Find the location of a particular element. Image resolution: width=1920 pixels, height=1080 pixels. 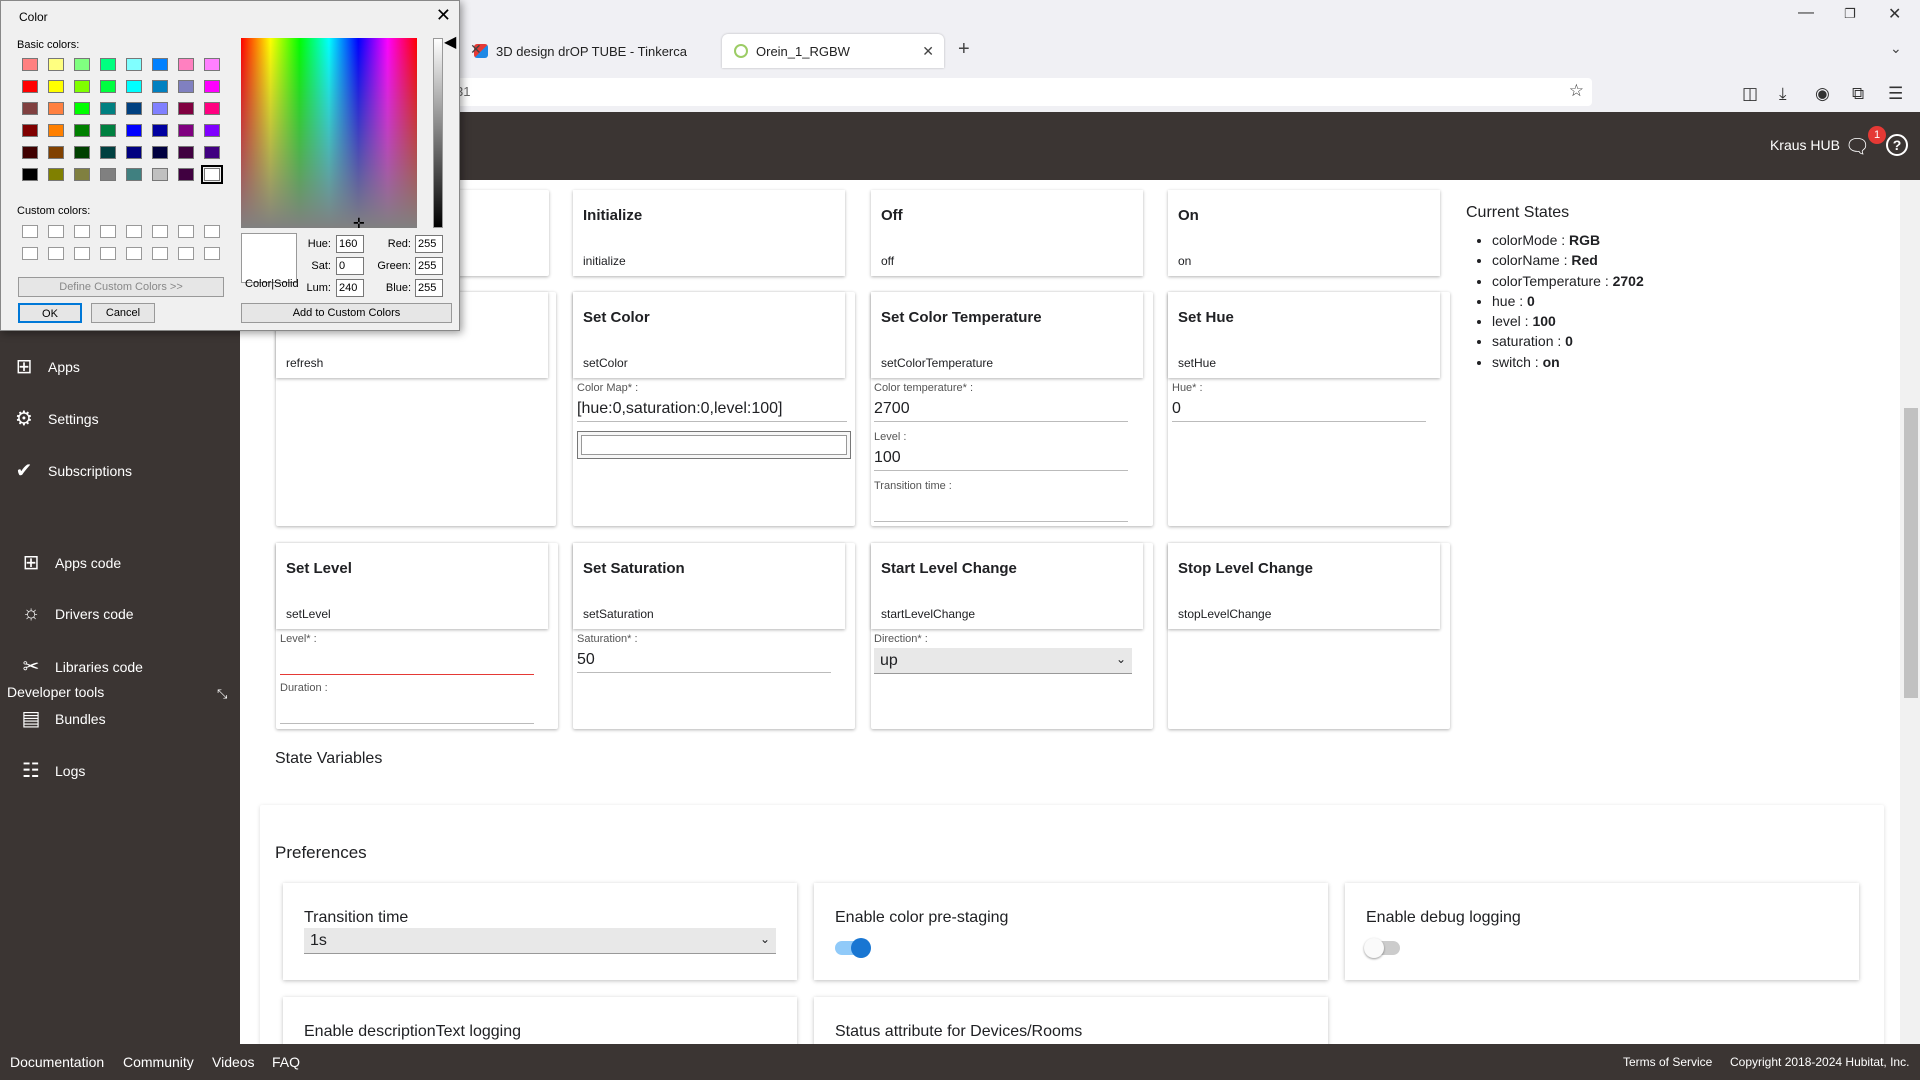

red-field: 255 is located at coordinates (429, 244).